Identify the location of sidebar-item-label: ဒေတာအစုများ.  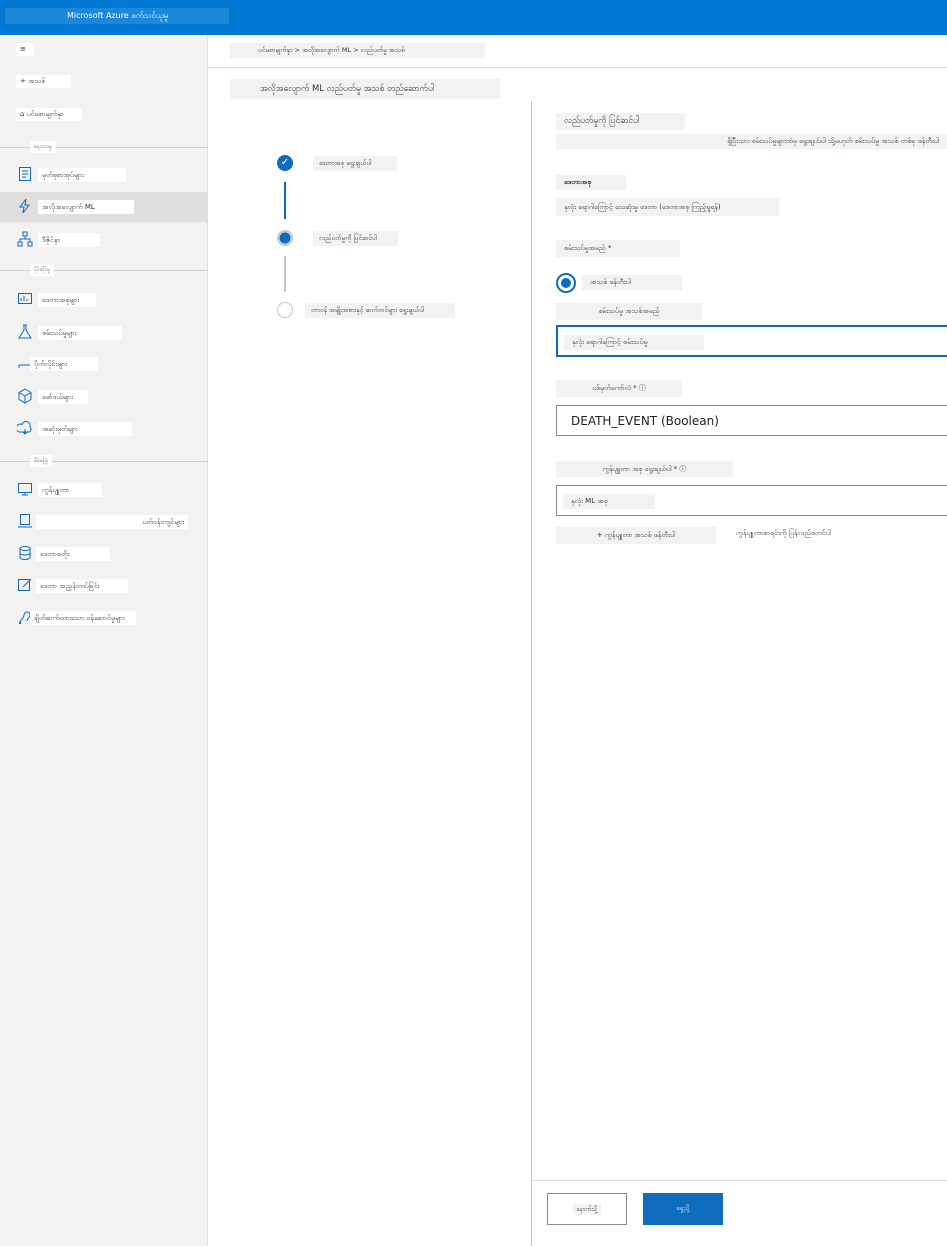
(67, 300).